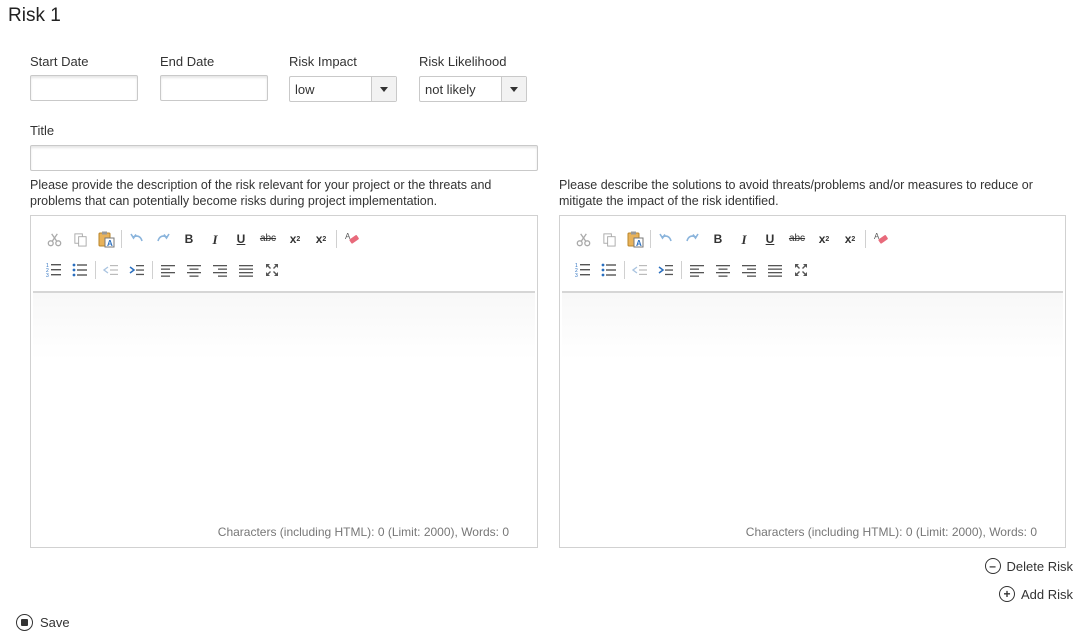 Image resolution: width=1076 pixels, height=632 pixels. Describe the element at coordinates (42, 130) in the screenshot. I see `title-label: Title` at that location.